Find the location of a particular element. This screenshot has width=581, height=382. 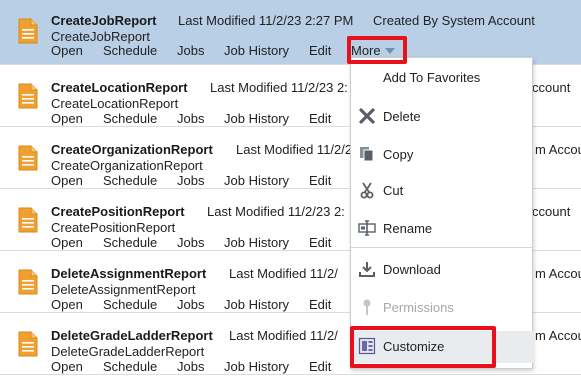

menu-item-download: Download is located at coordinates (442, 270).